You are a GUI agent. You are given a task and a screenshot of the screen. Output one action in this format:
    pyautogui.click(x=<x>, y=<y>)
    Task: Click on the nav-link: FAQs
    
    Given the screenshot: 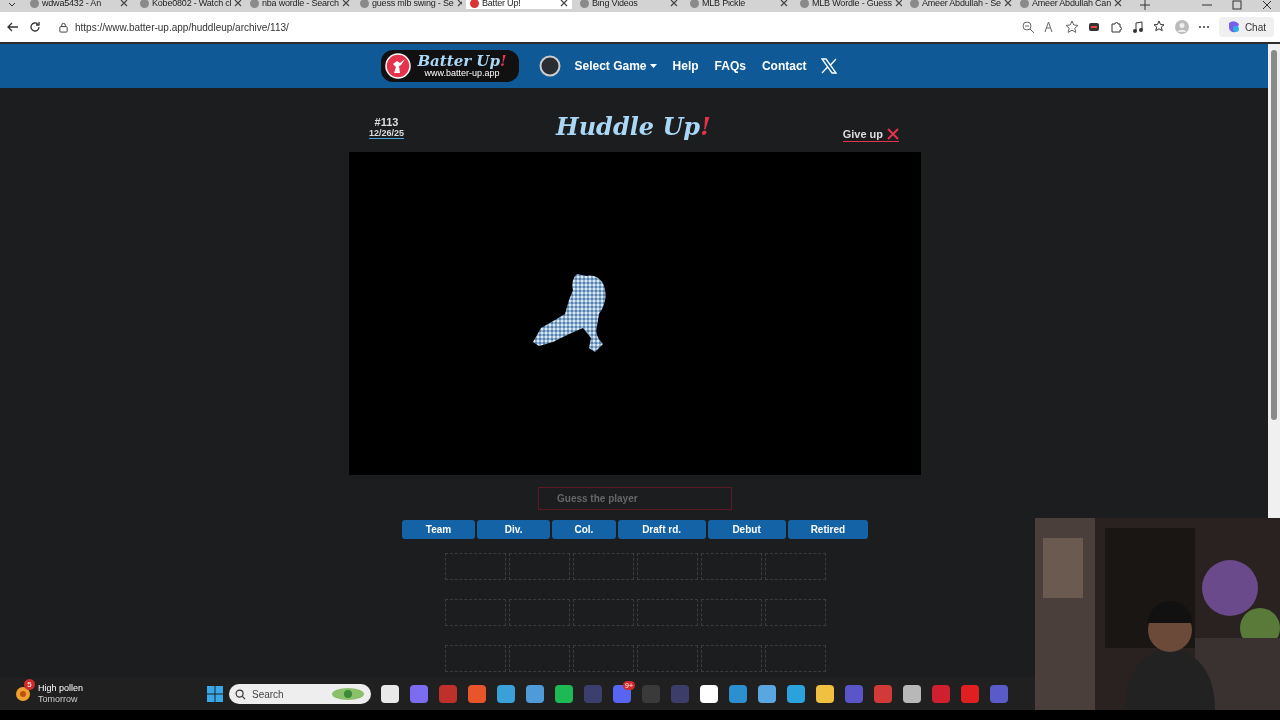 What is the action you would take?
    pyautogui.click(x=730, y=66)
    